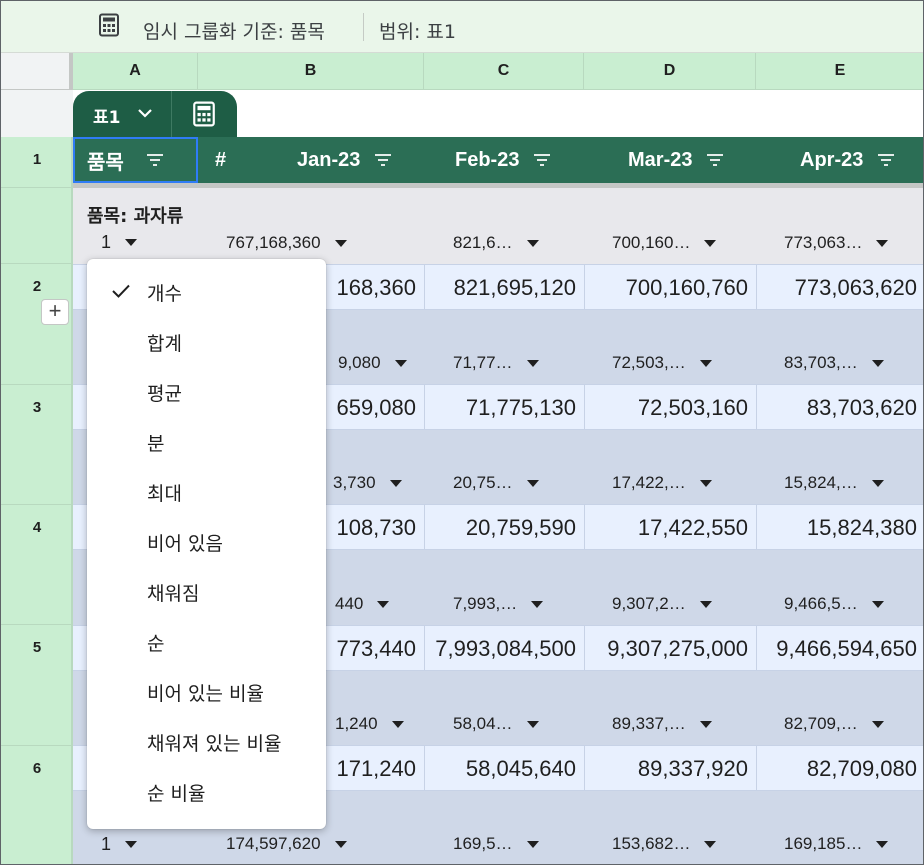 The width and height of the screenshot is (924, 865). I want to click on cell-apr: 9,466,594,650, so click(839, 649).